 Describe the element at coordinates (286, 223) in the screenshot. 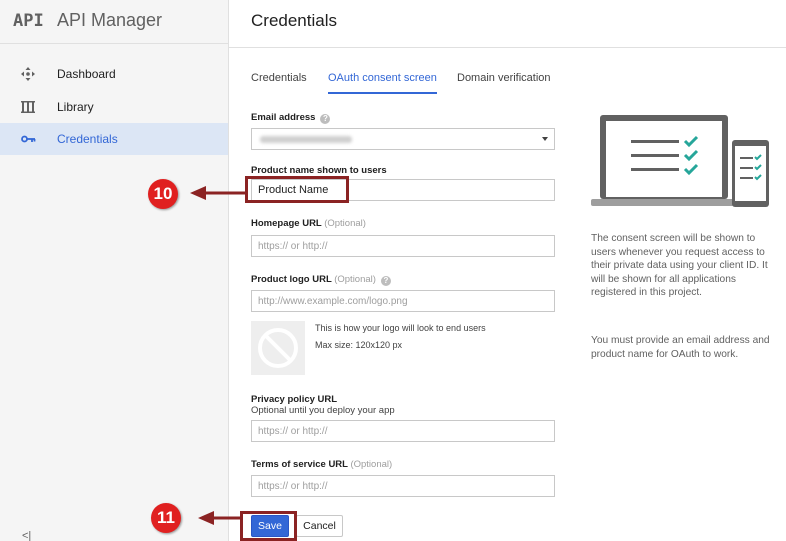

I see `homepage-url-label-text: Homepage URL` at that location.